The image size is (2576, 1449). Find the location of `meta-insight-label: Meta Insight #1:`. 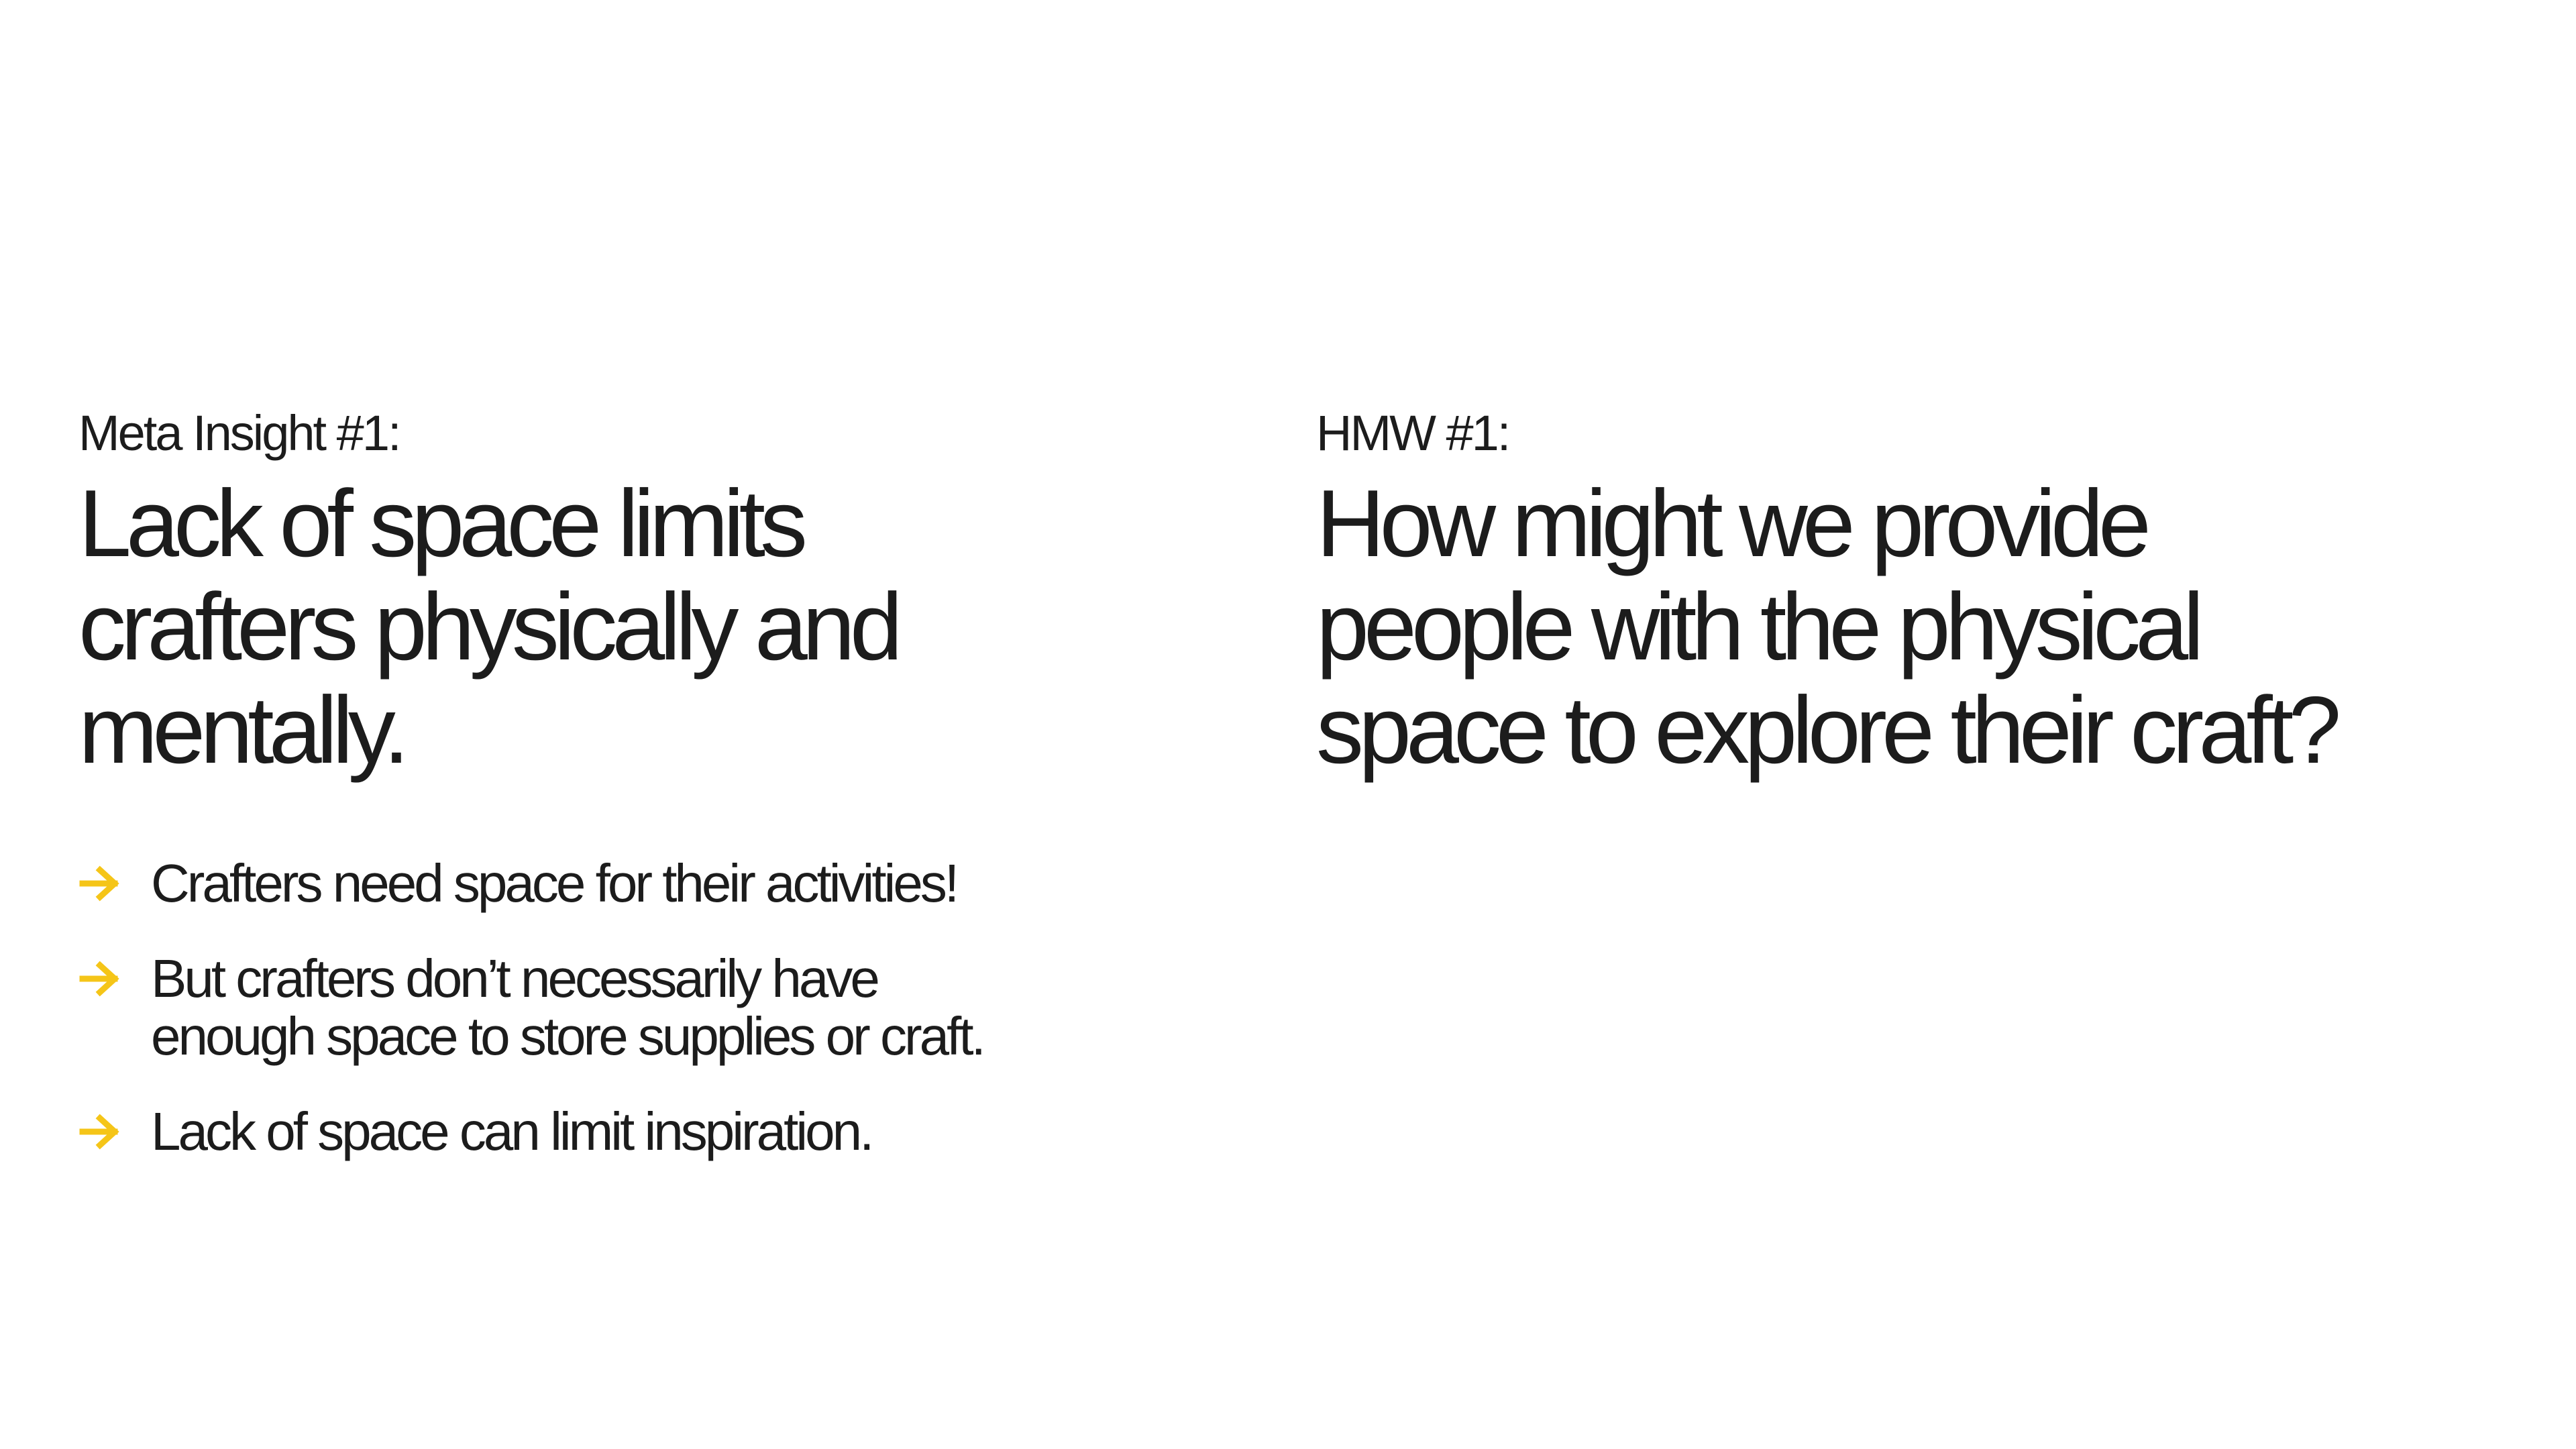

meta-insight-label: Meta Insight #1: is located at coordinates (240, 433).